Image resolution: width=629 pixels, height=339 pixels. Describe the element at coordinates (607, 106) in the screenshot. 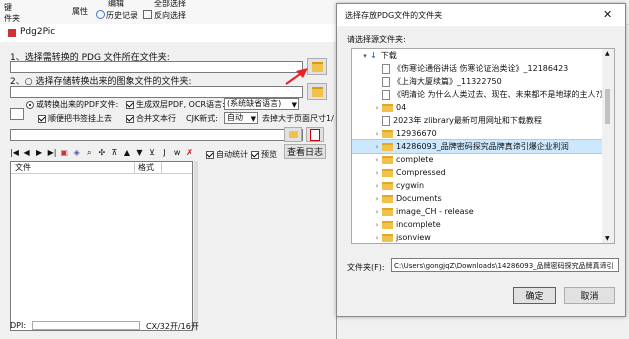

I see `scroll-thumb` at that location.